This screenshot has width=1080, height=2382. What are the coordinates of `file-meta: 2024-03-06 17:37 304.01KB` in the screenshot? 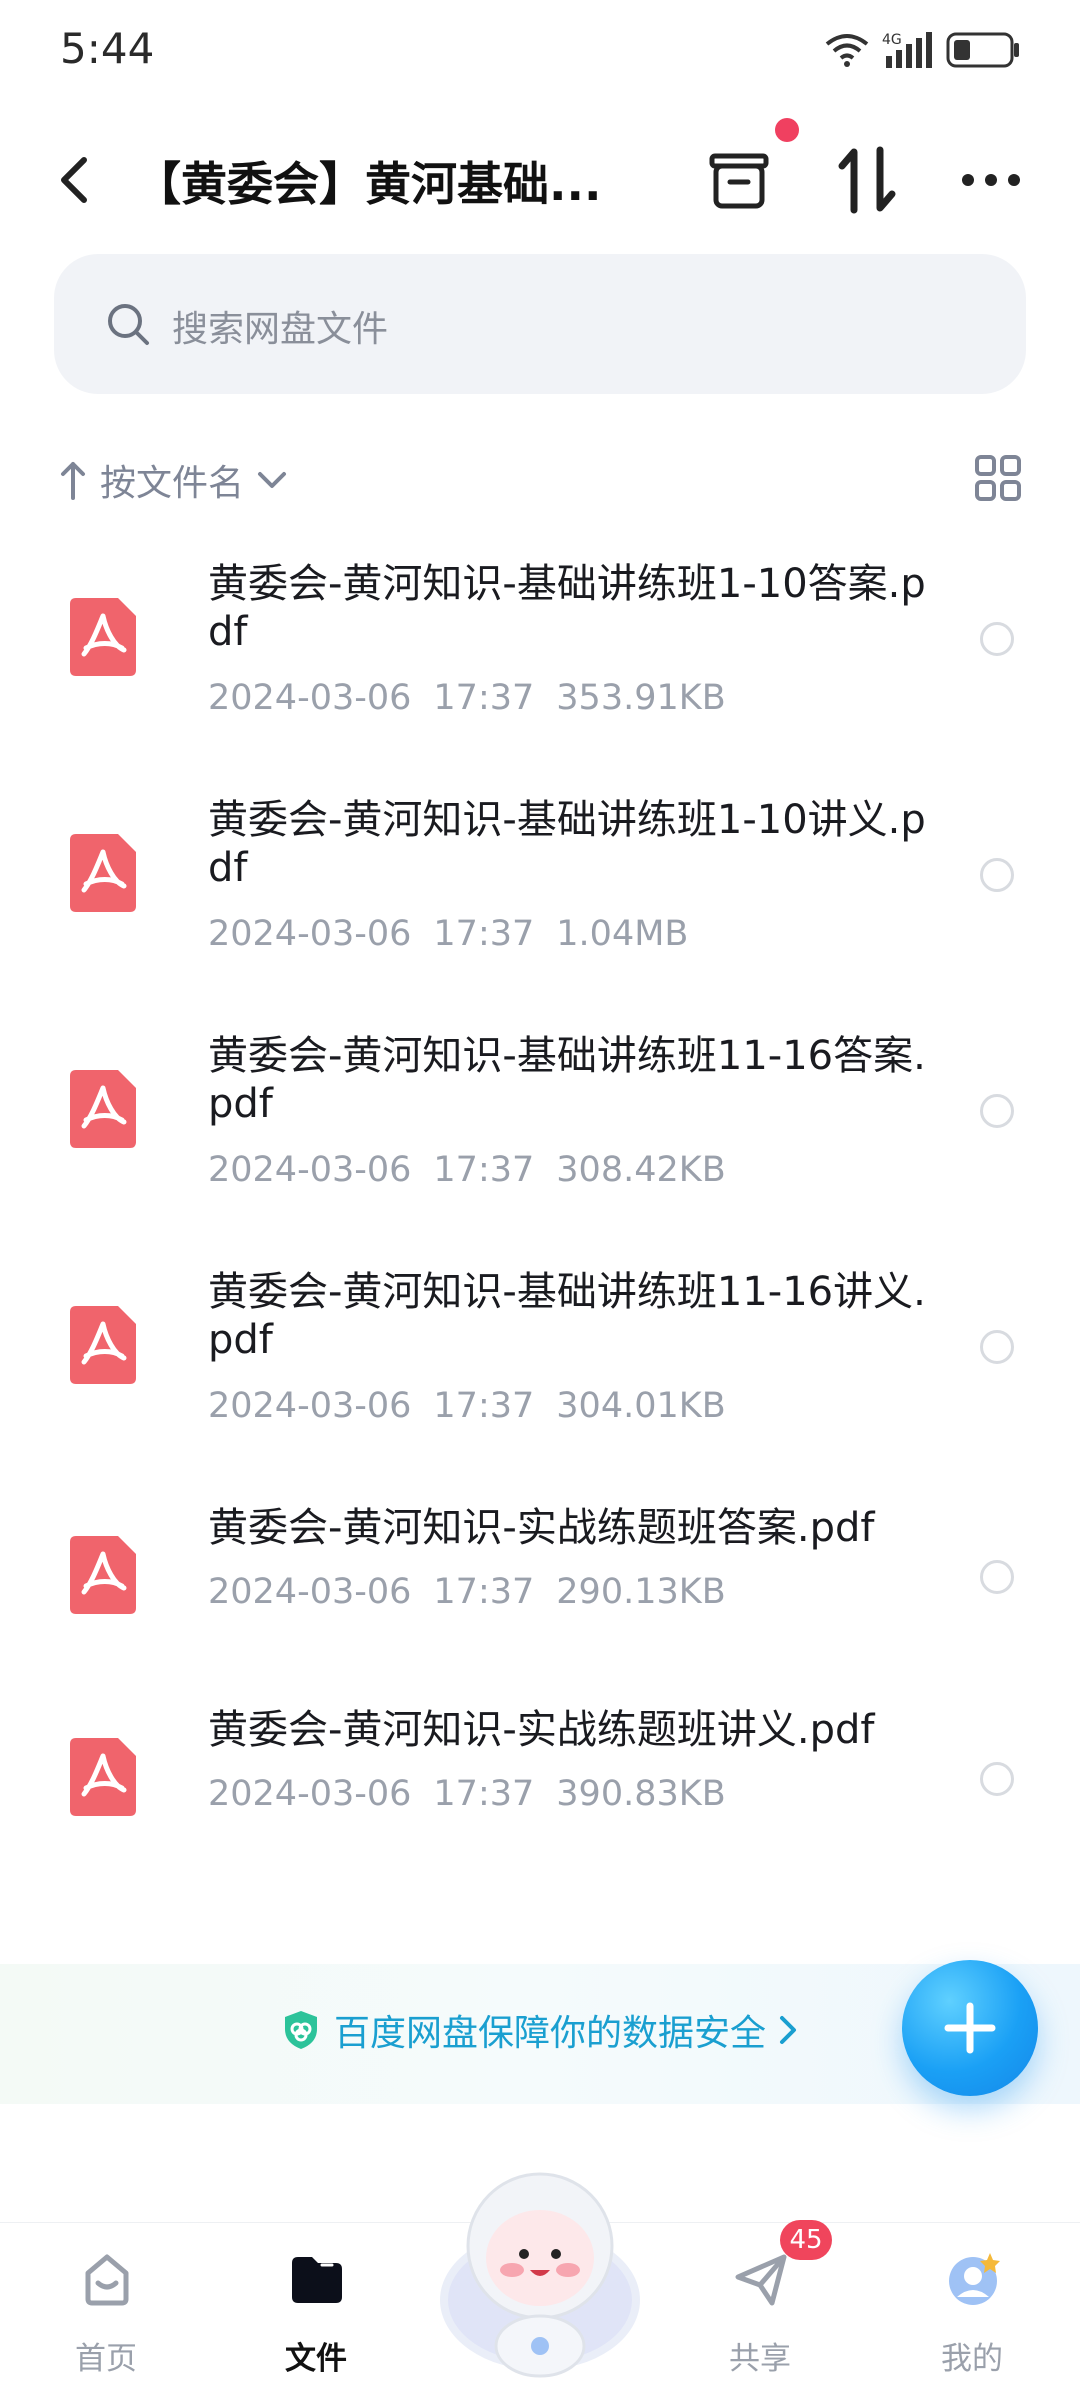 It's located at (478, 1406).